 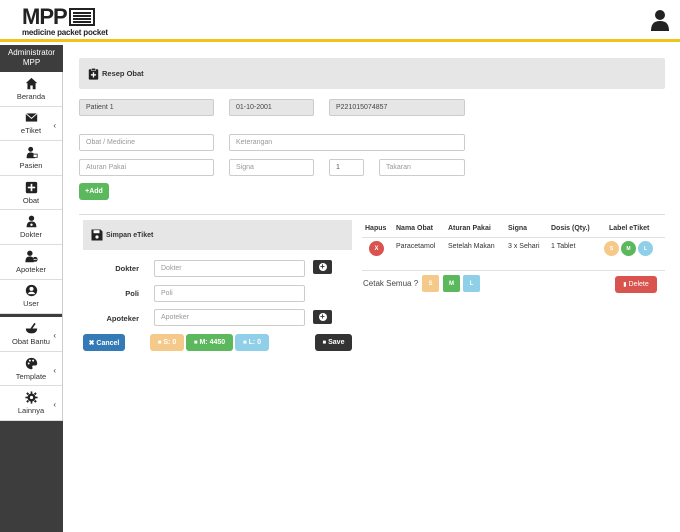 I want to click on sidebar-item-pasien: Pasien, so click(x=31, y=158).